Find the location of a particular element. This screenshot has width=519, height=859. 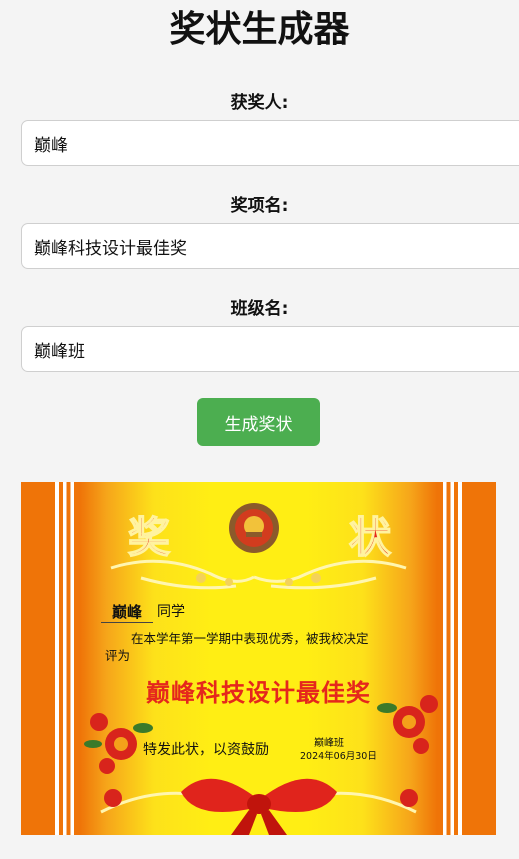

certificate-class-name: 巅峰班 is located at coordinates (329, 743).